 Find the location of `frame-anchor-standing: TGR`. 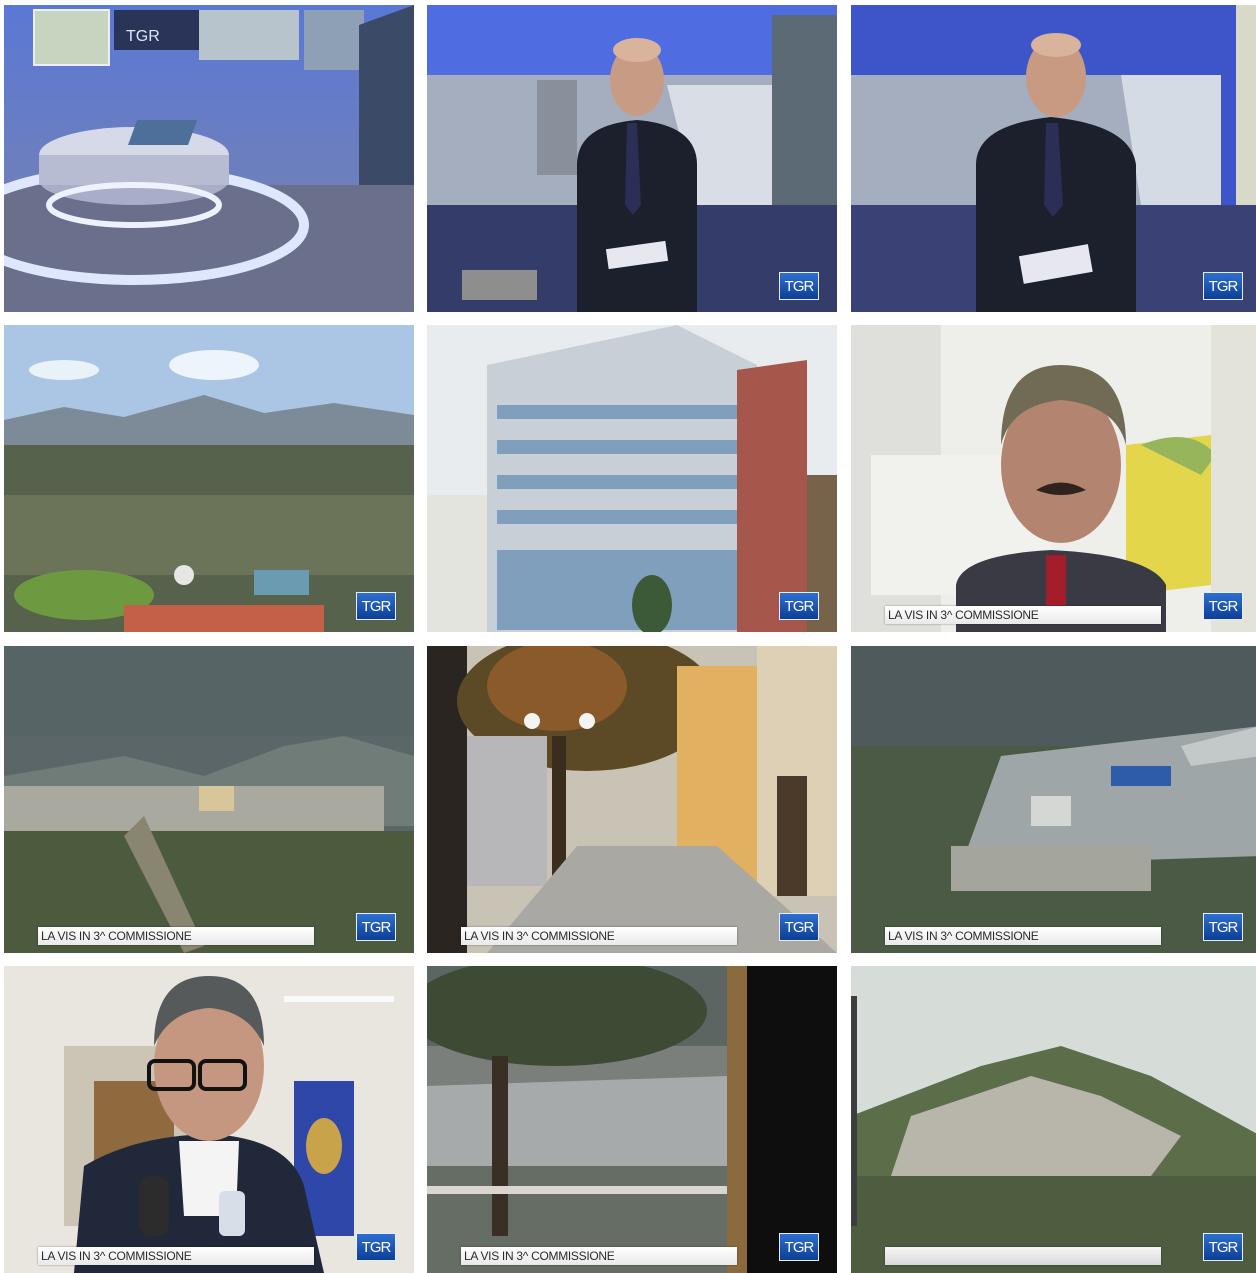

frame-anchor-standing: TGR is located at coordinates (632, 158).